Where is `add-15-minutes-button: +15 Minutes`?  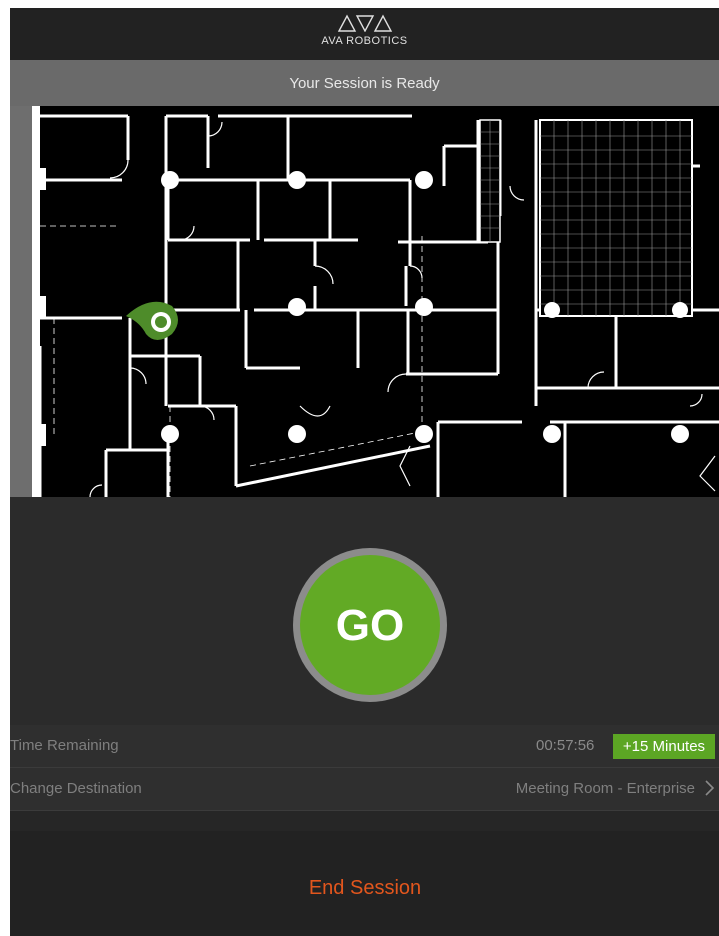 add-15-minutes-button: +15 Minutes is located at coordinates (664, 746).